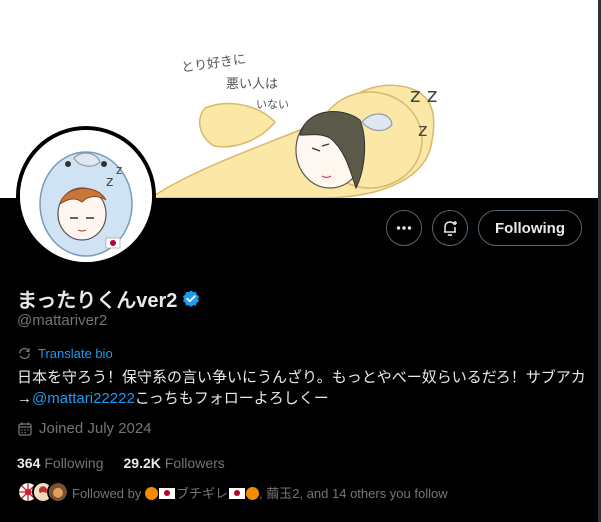 The height and width of the screenshot is (522, 601). I want to click on banner-caption-3: いない, so click(272, 104).